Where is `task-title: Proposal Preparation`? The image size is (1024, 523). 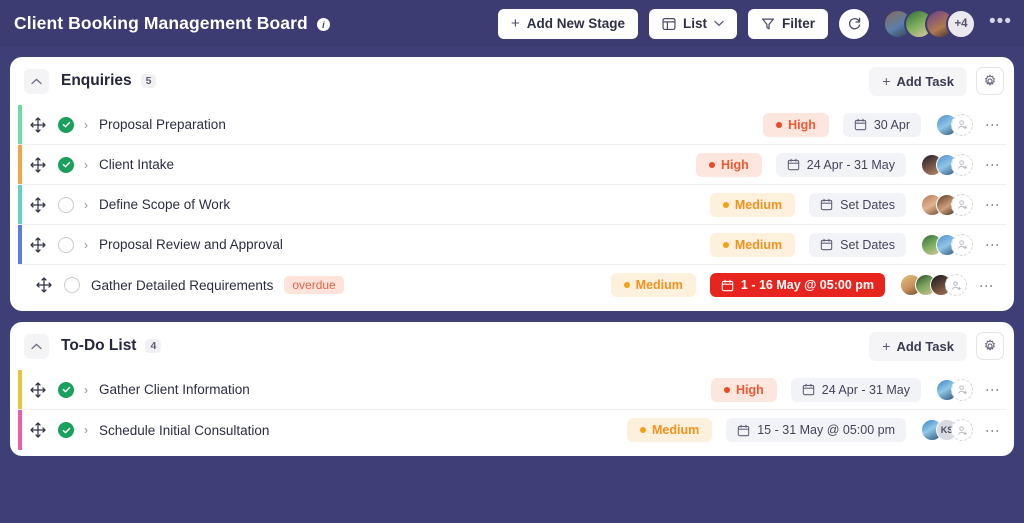 task-title: Proposal Preparation is located at coordinates (162, 124).